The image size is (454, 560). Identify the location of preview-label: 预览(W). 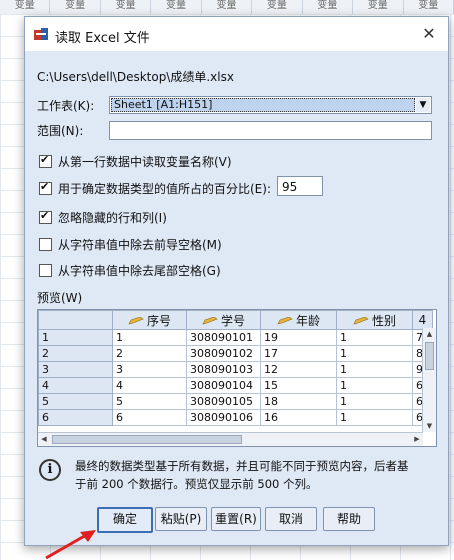
(60, 298).